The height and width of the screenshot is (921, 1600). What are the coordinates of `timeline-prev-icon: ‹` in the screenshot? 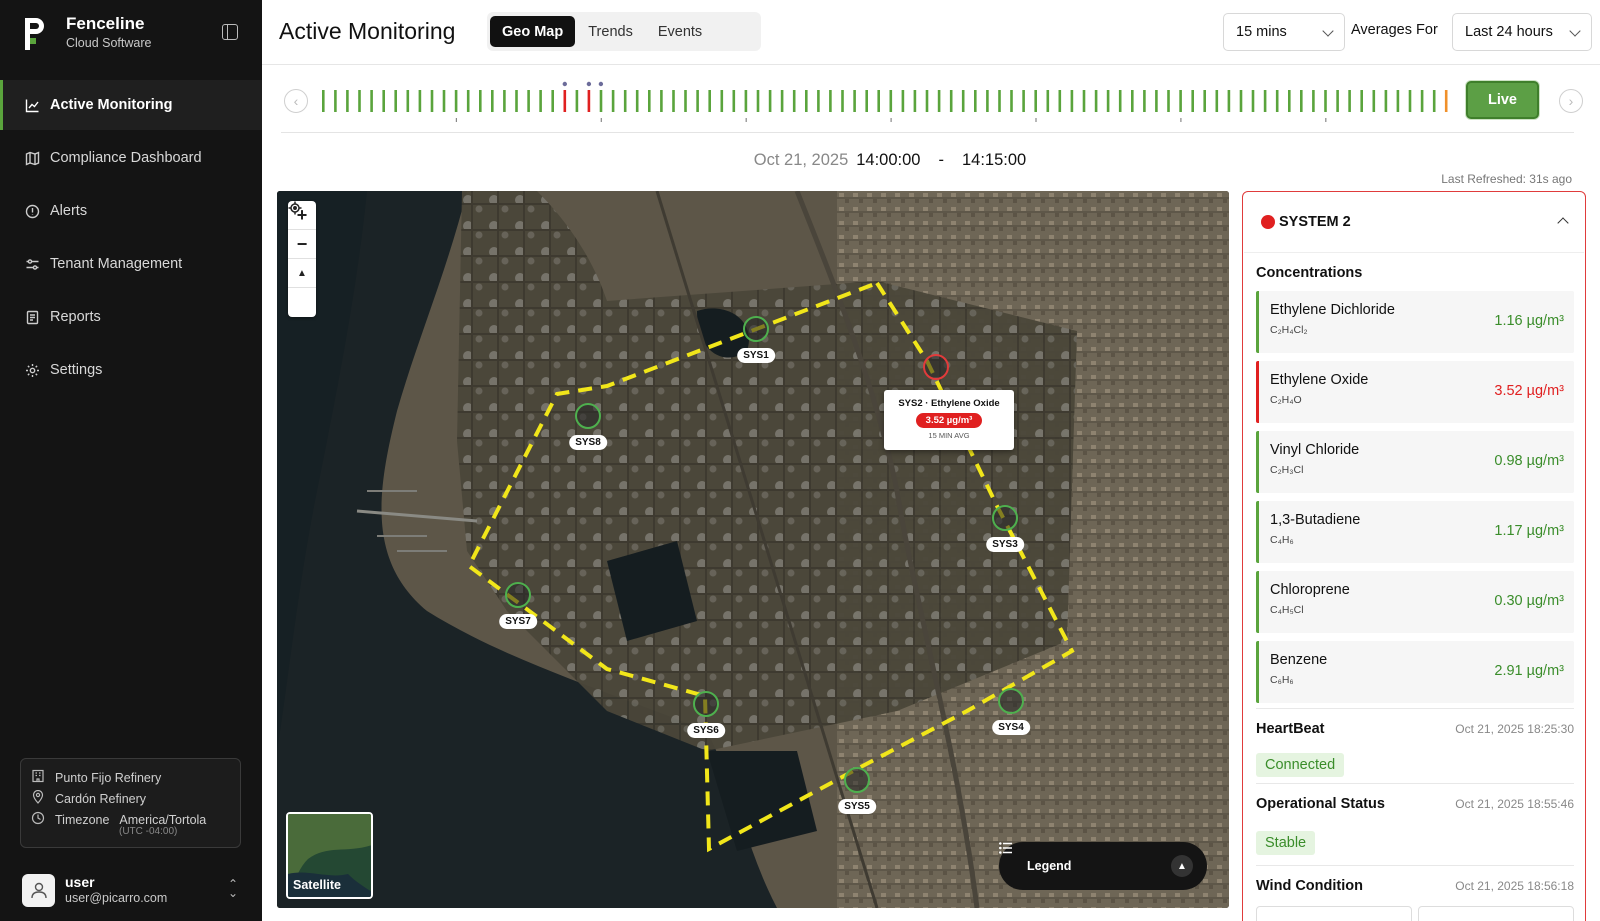 It's located at (296, 101).